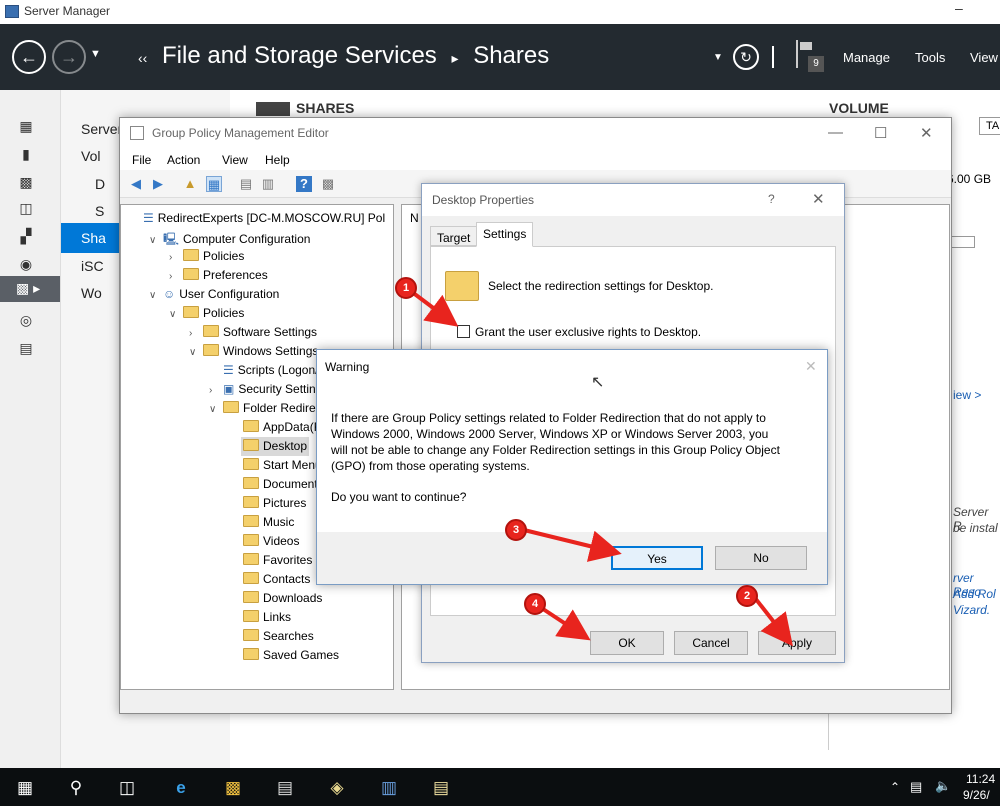 This screenshot has width=1000, height=806. Describe the element at coordinates (253, 332) in the screenshot. I see `tree-node: › Software Settings` at that location.